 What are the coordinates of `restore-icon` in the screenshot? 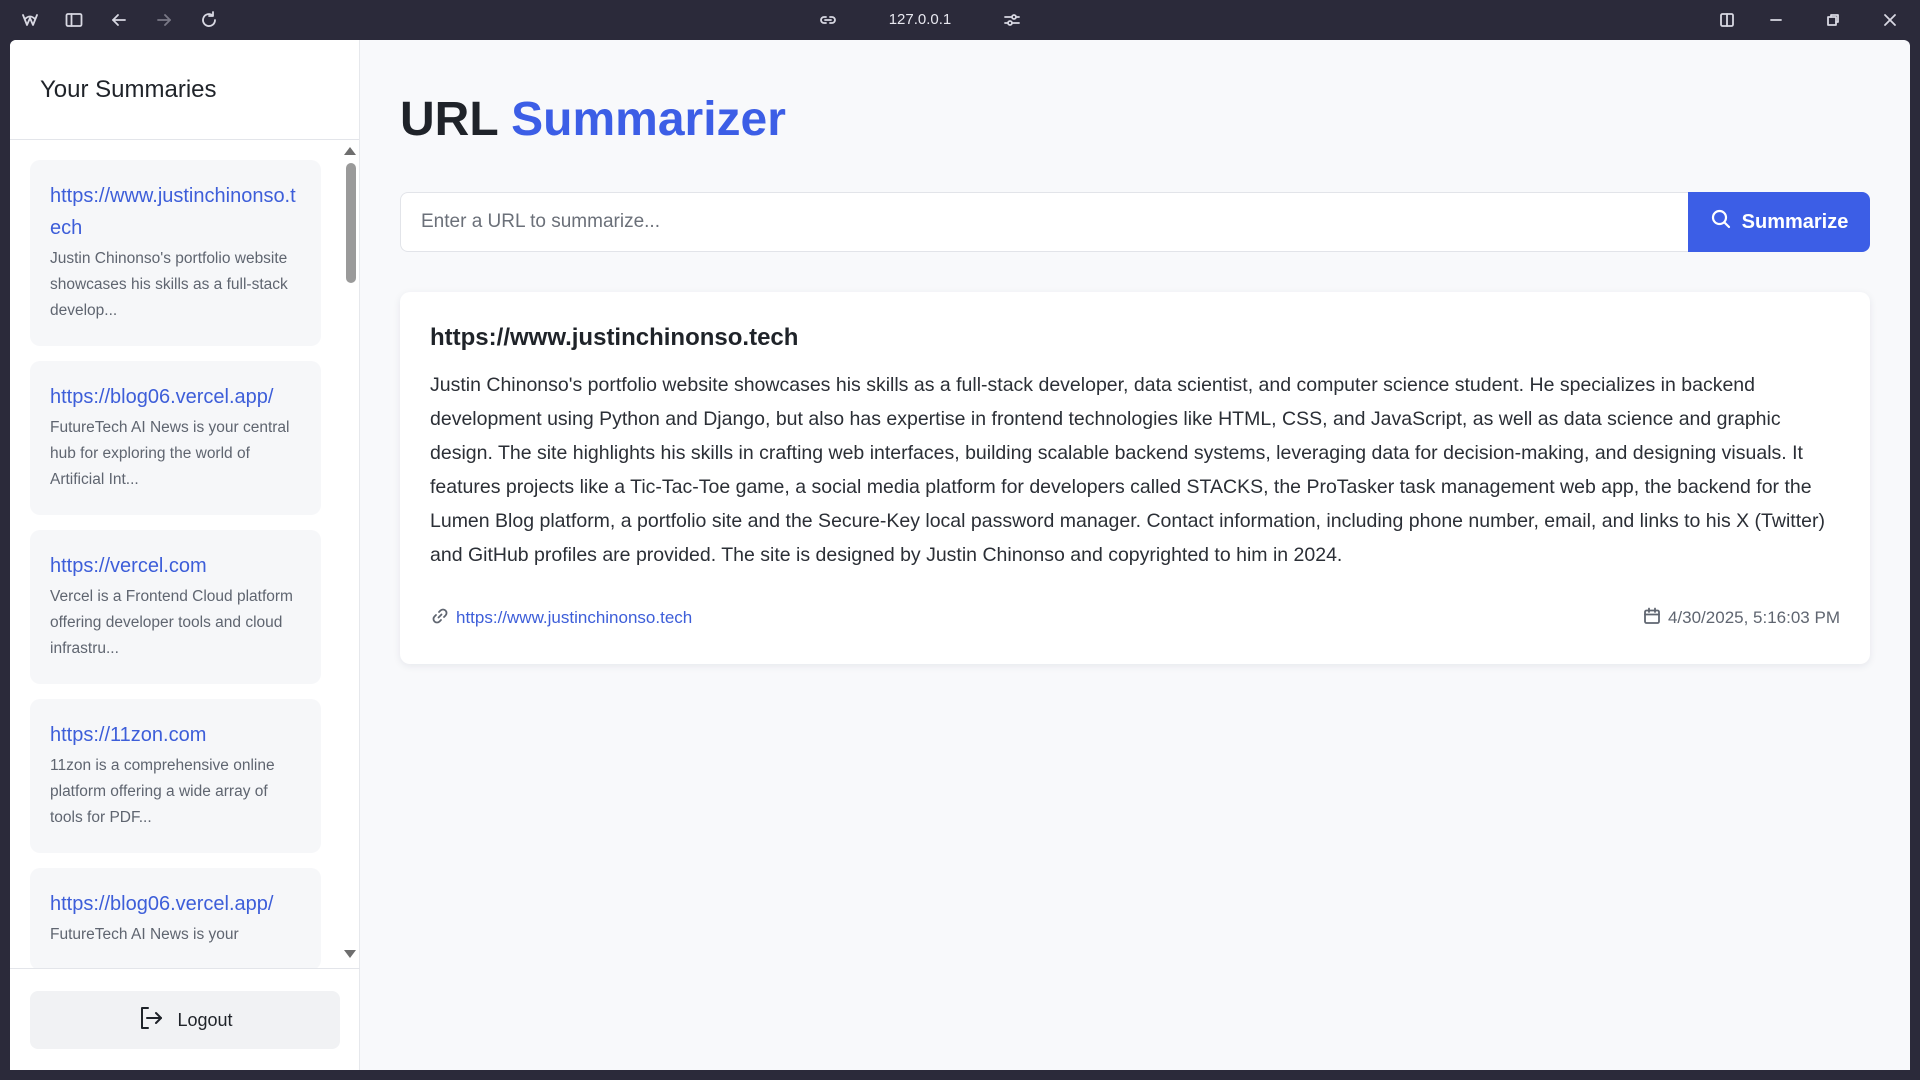 It's located at (1833, 20).